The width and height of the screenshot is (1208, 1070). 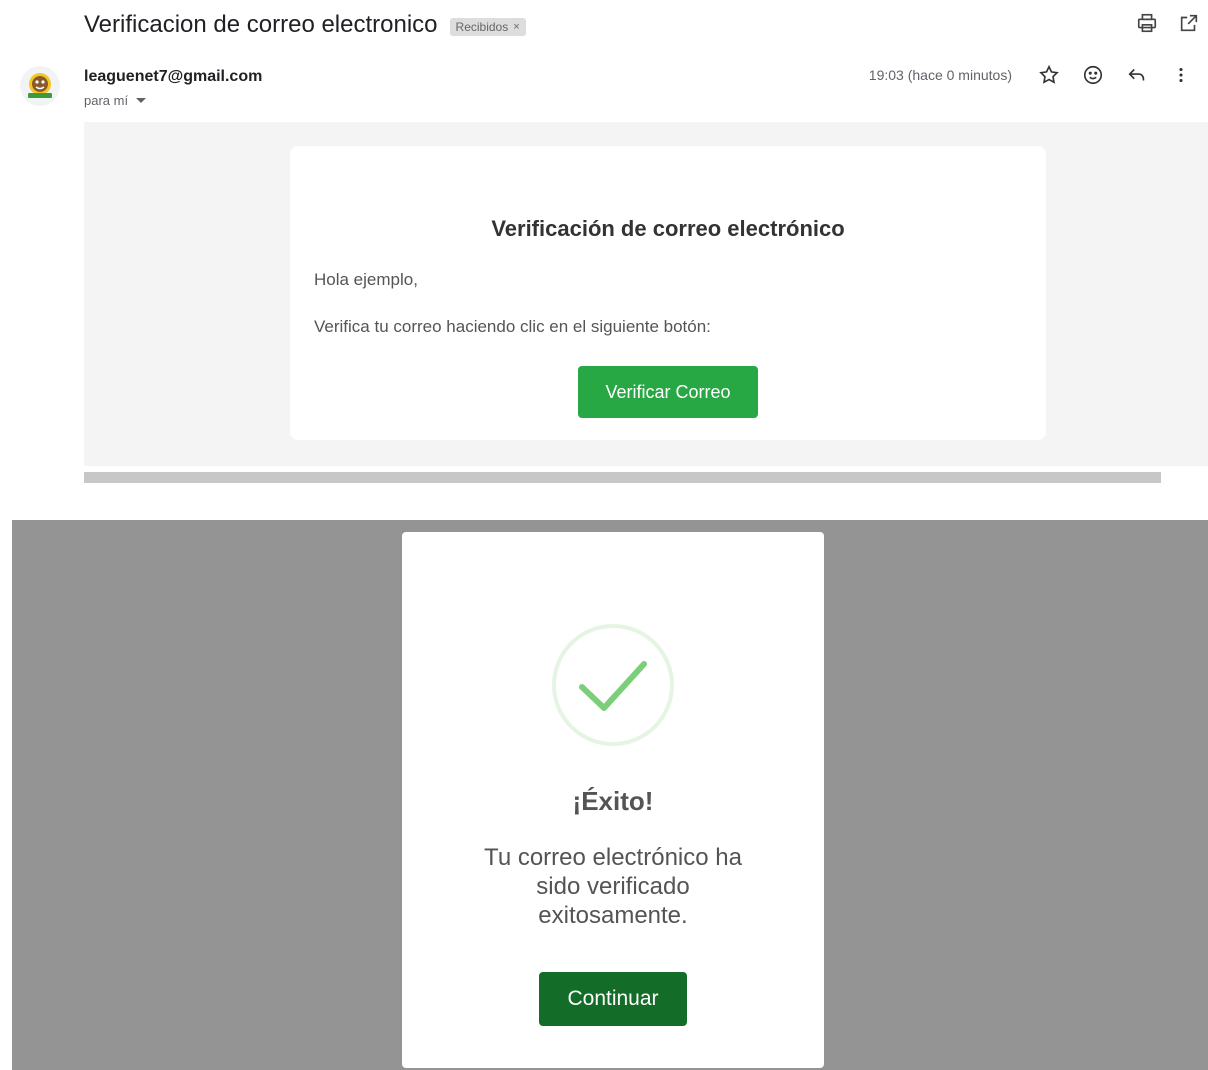 I want to click on top-actions, so click(x=1168, y=23).